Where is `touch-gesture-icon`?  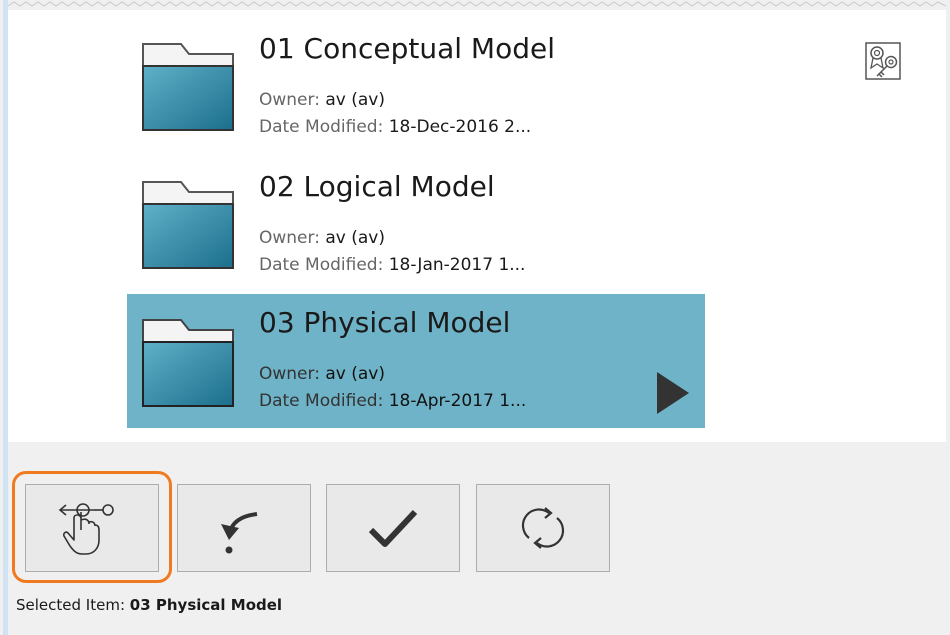 touch-gesture-icon is located at coordinates (86, 529).